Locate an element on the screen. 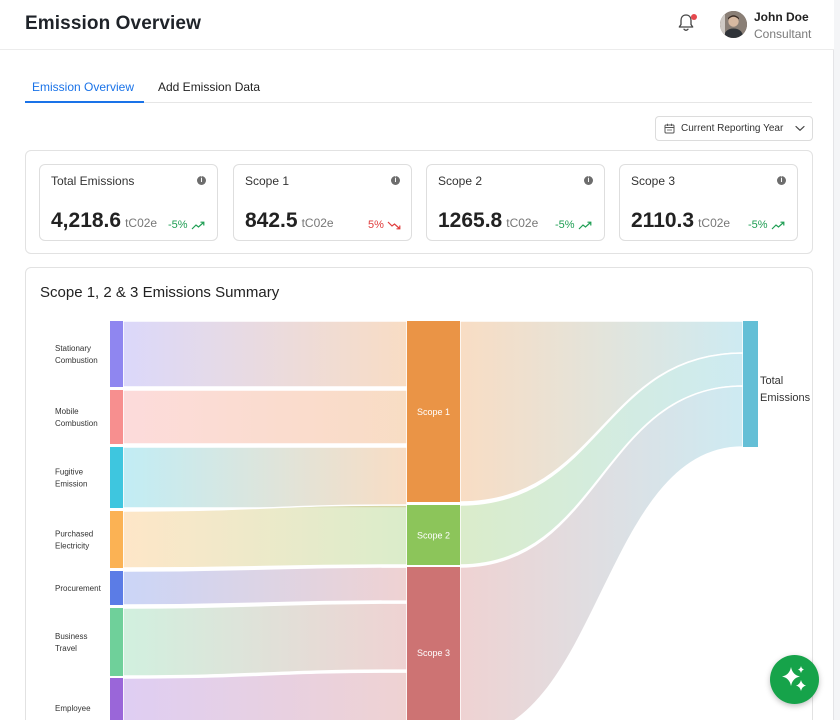 Image resolution: width=840 pixels, height=720 pixels. sankey-source-label: Mobile Combustion is located at coordinates (76, 417).